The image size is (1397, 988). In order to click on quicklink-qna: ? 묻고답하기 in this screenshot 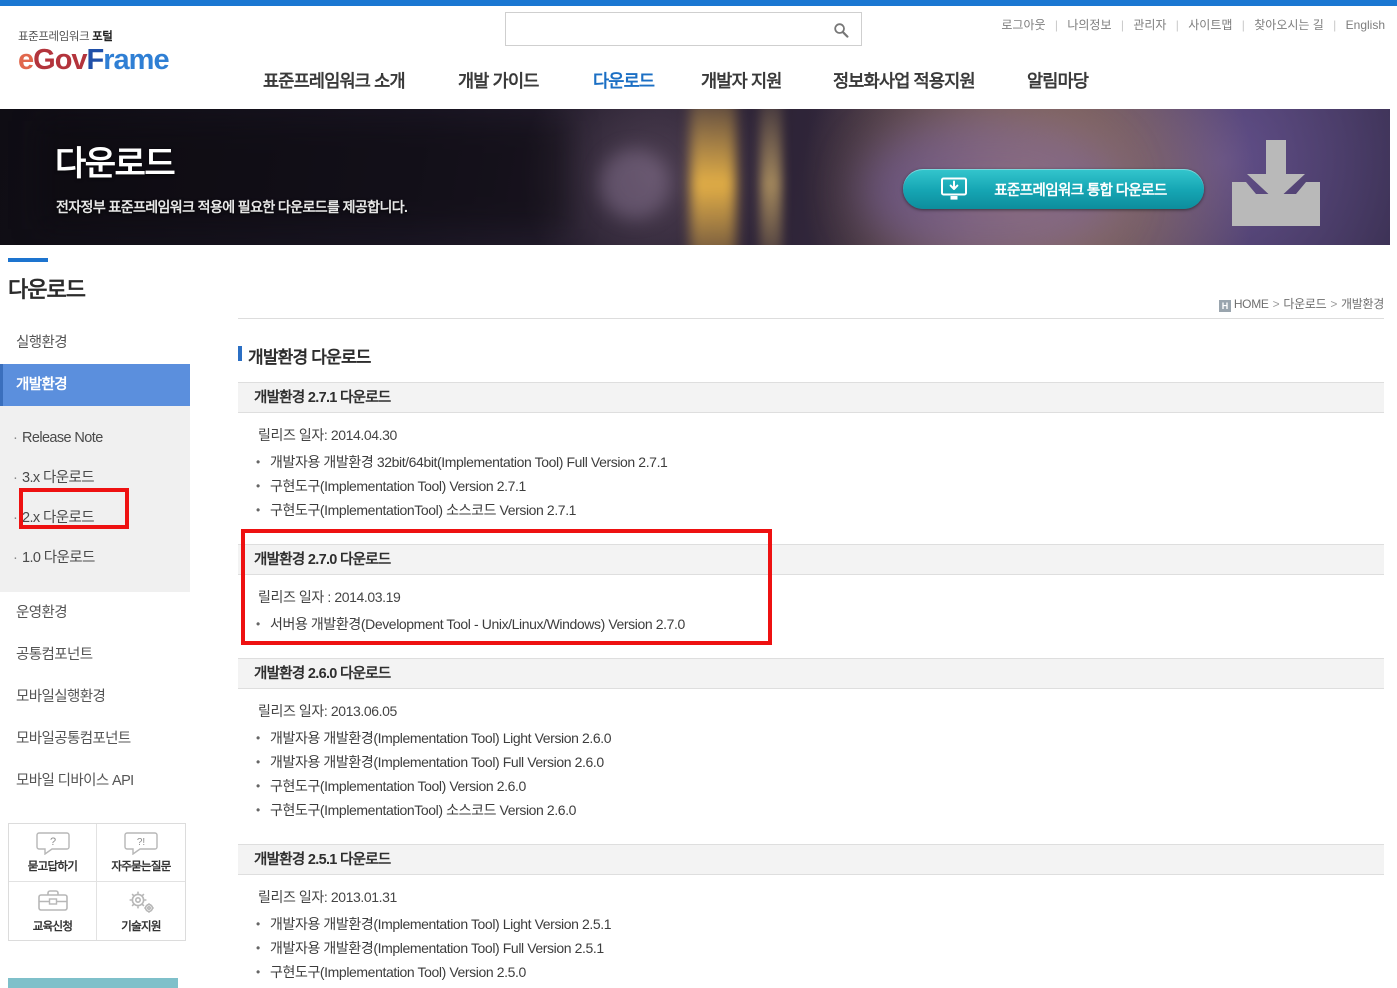, I will do `click(53, 853)`.